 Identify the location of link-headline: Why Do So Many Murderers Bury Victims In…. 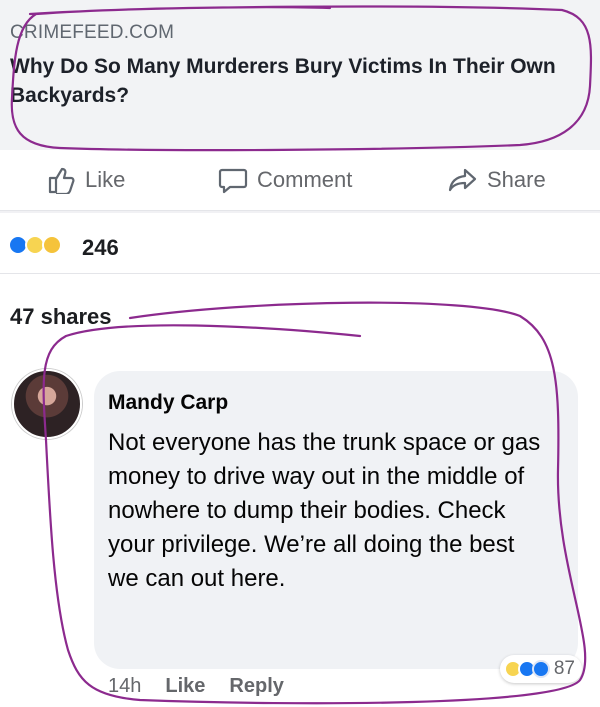
(290, 81).